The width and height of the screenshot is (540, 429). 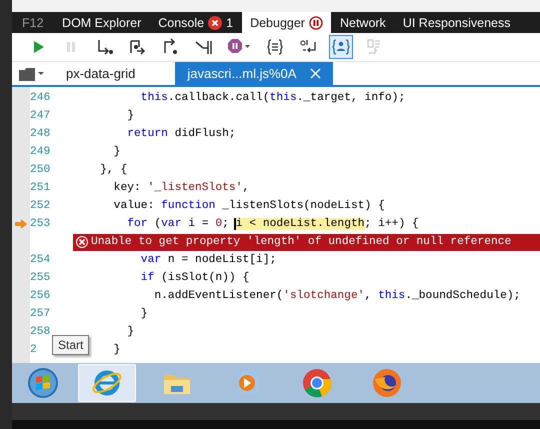 What do you see at coordinates (137, 47) in the screenshot?
I see `step-over-icon` at bounding box center [137, 47].